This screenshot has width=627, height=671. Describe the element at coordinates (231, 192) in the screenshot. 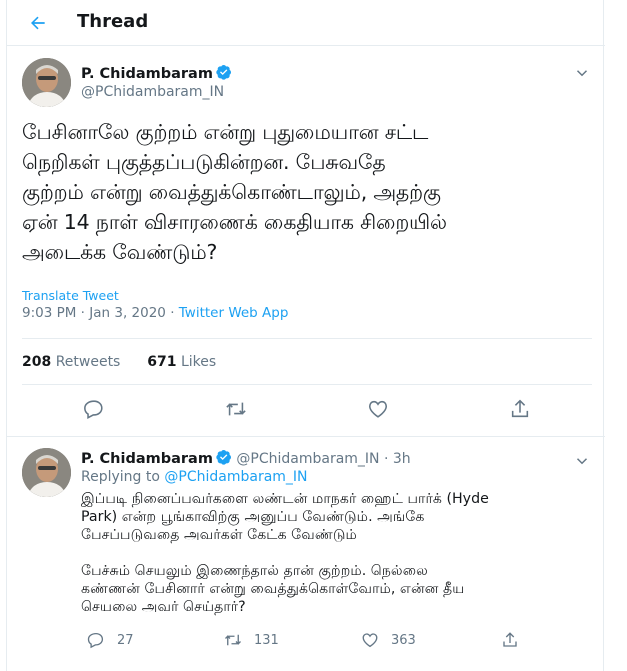

I see `tweet-text-line: குற்றம் என்று வைத்துக்கொண்டாலும், அதற்கு` at that location.